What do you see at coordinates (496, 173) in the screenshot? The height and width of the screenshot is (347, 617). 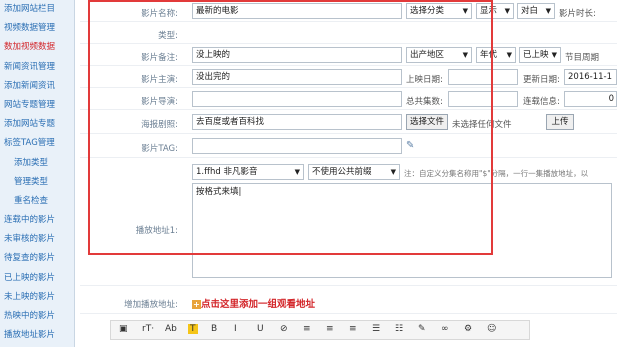 I see `address-note: 注：自定义分集名称用"$"分隔，一行一集播放地址，以` at bounding box center [496, 173].